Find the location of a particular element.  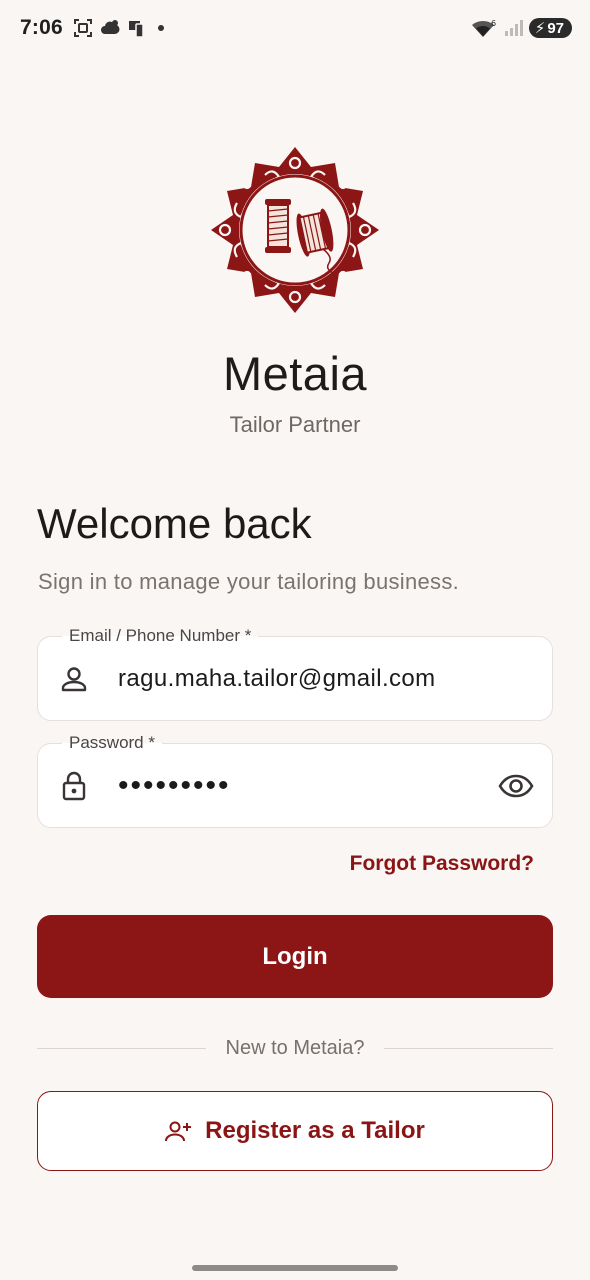

register-divider: New to Metaia? is located at coordinates (295, 1048).